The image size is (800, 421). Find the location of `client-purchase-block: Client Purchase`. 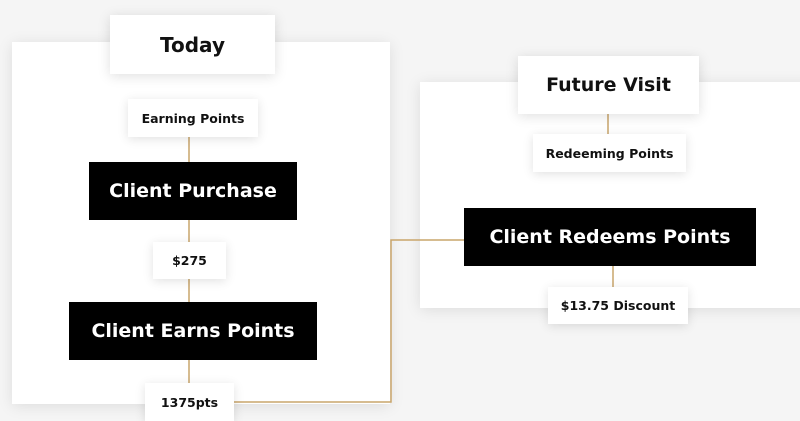

client-purchase-block: Client Purchase is located at coordinates (193, 191).